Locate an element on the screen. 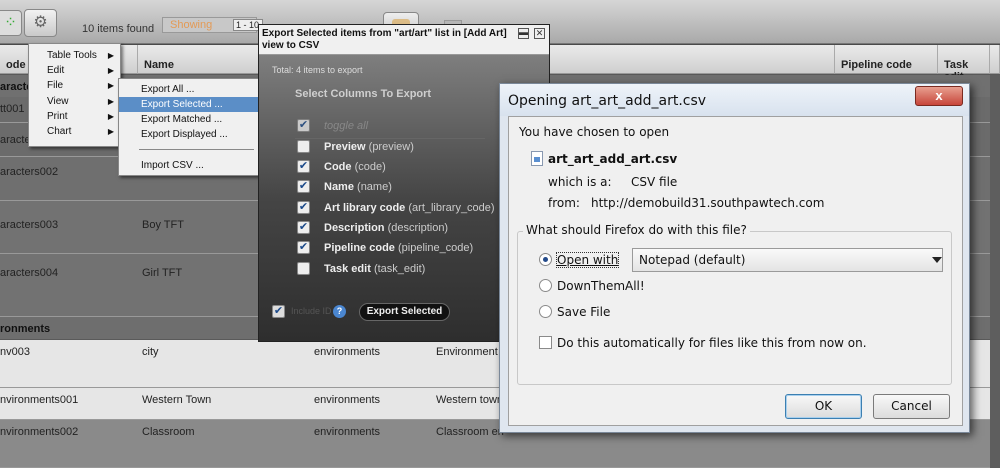 The height and width of the screenshot is (468, 1000). menu-item-view: View ▶ is located at coordinates (74, 101).